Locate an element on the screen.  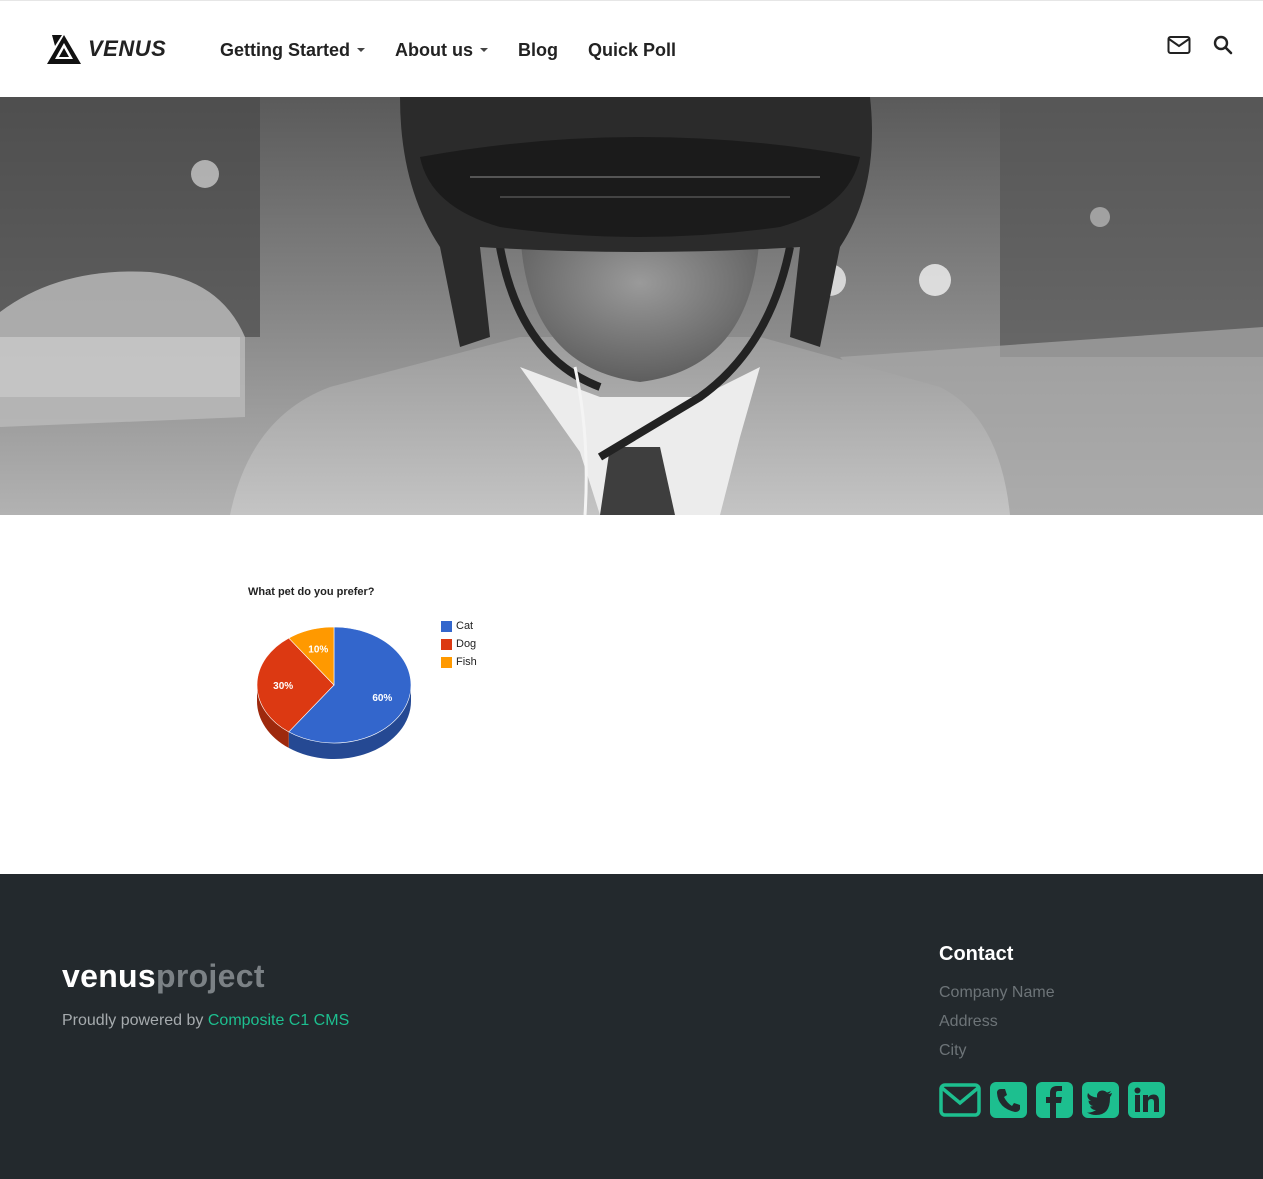
legend-label: Cat is located at coordinates (465, 626).